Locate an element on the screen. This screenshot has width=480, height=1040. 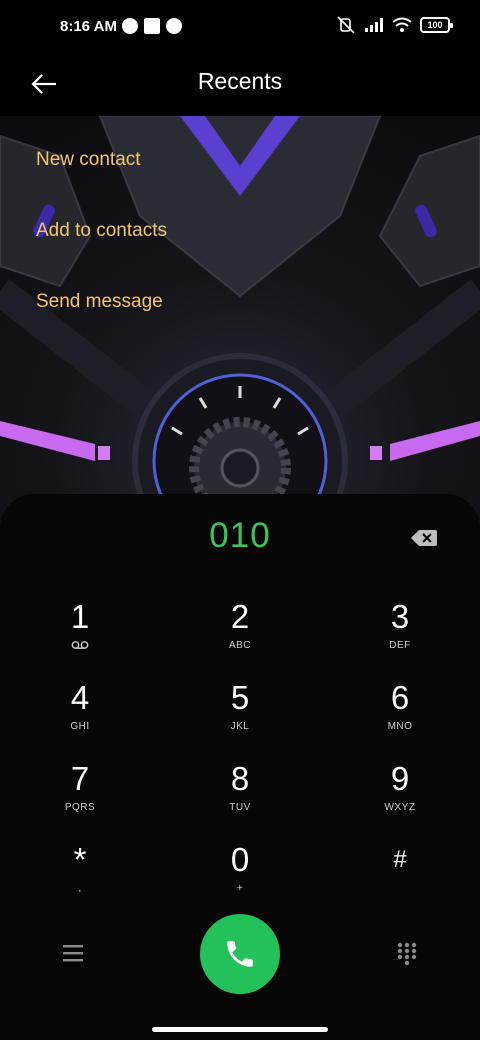
key-6: 6 MNO is located at coordinates (400, 719).